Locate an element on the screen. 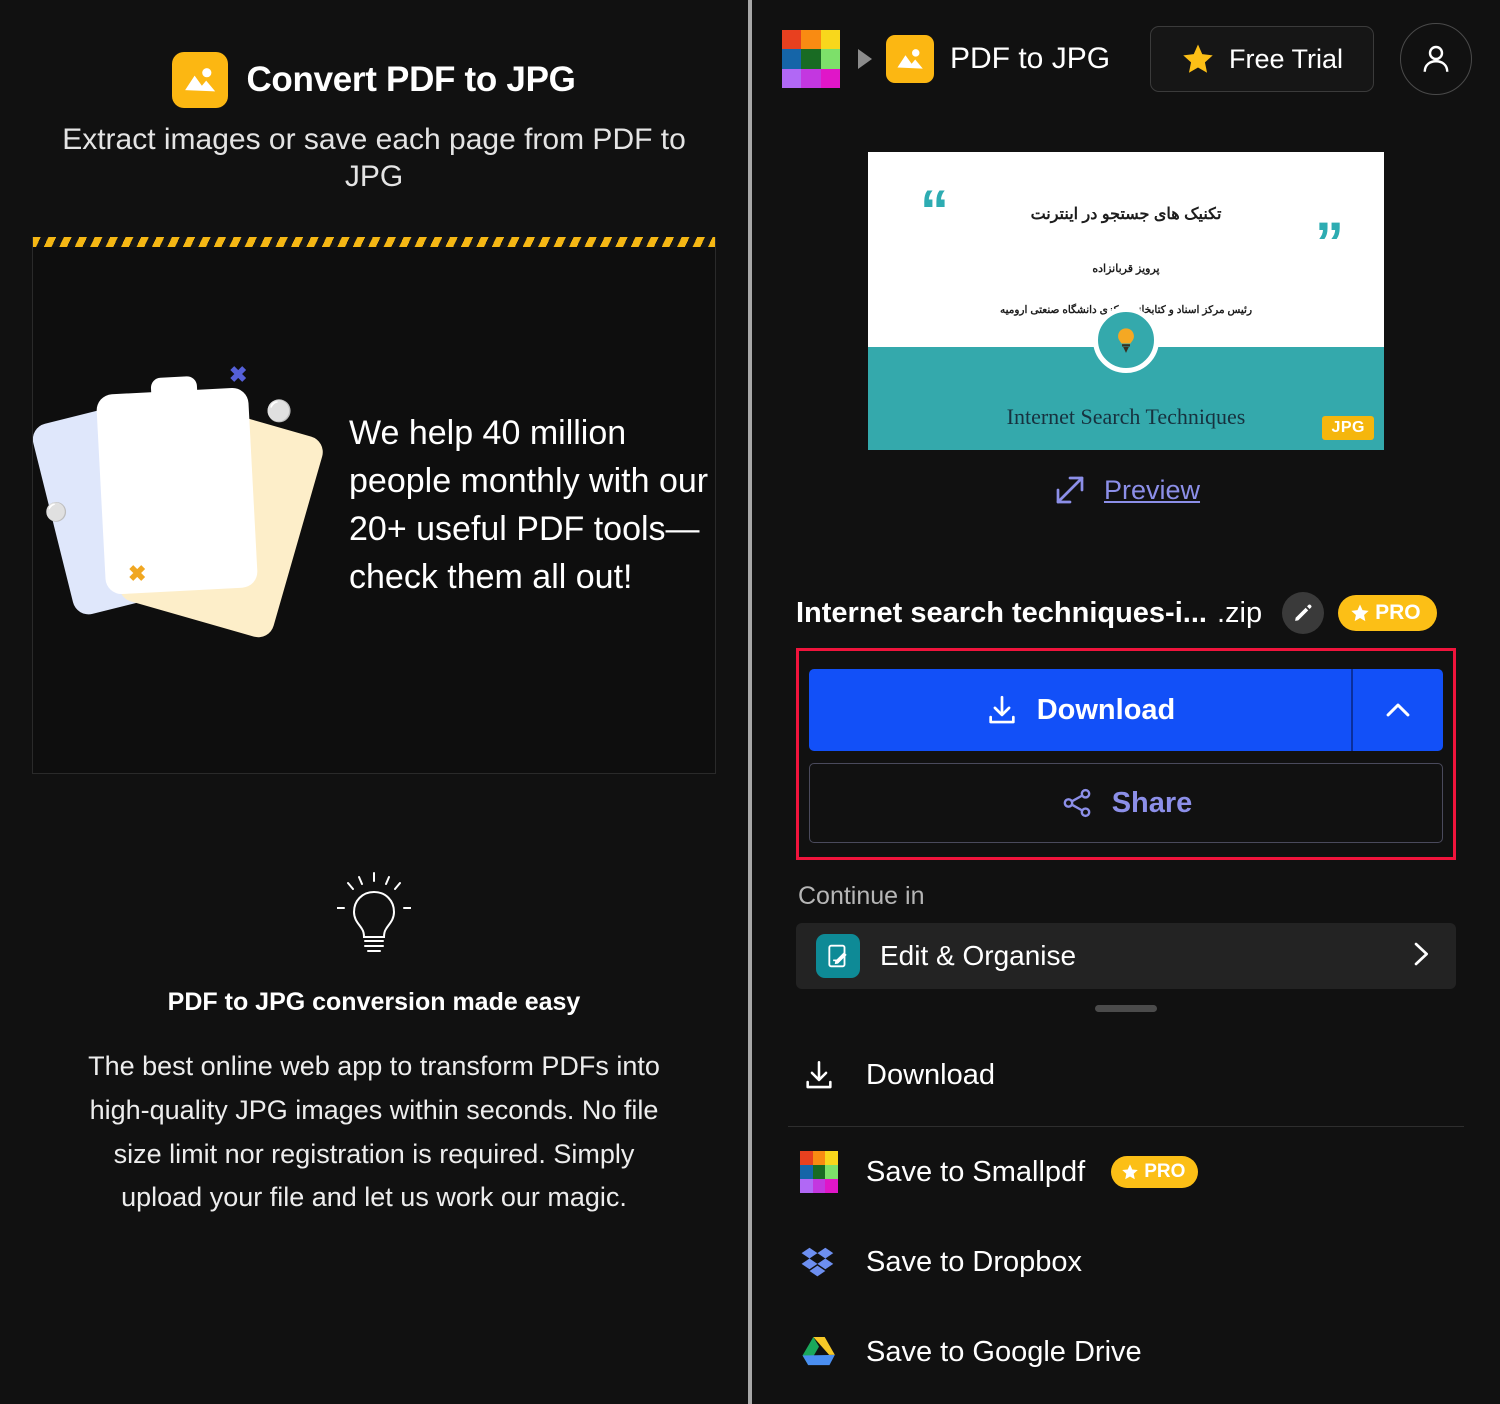  download-button-label: Download is located at coordinates (1106, 709).